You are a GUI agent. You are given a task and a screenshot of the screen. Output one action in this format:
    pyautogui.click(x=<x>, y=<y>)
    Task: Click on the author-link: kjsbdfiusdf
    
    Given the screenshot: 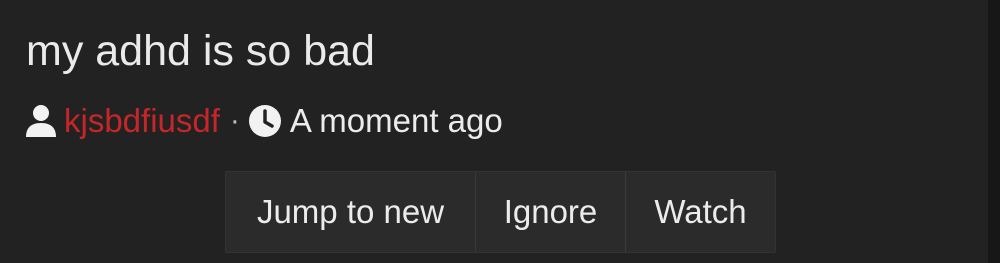 What is the action you would take?
    pyautogui.click(x=142, y=121)
    